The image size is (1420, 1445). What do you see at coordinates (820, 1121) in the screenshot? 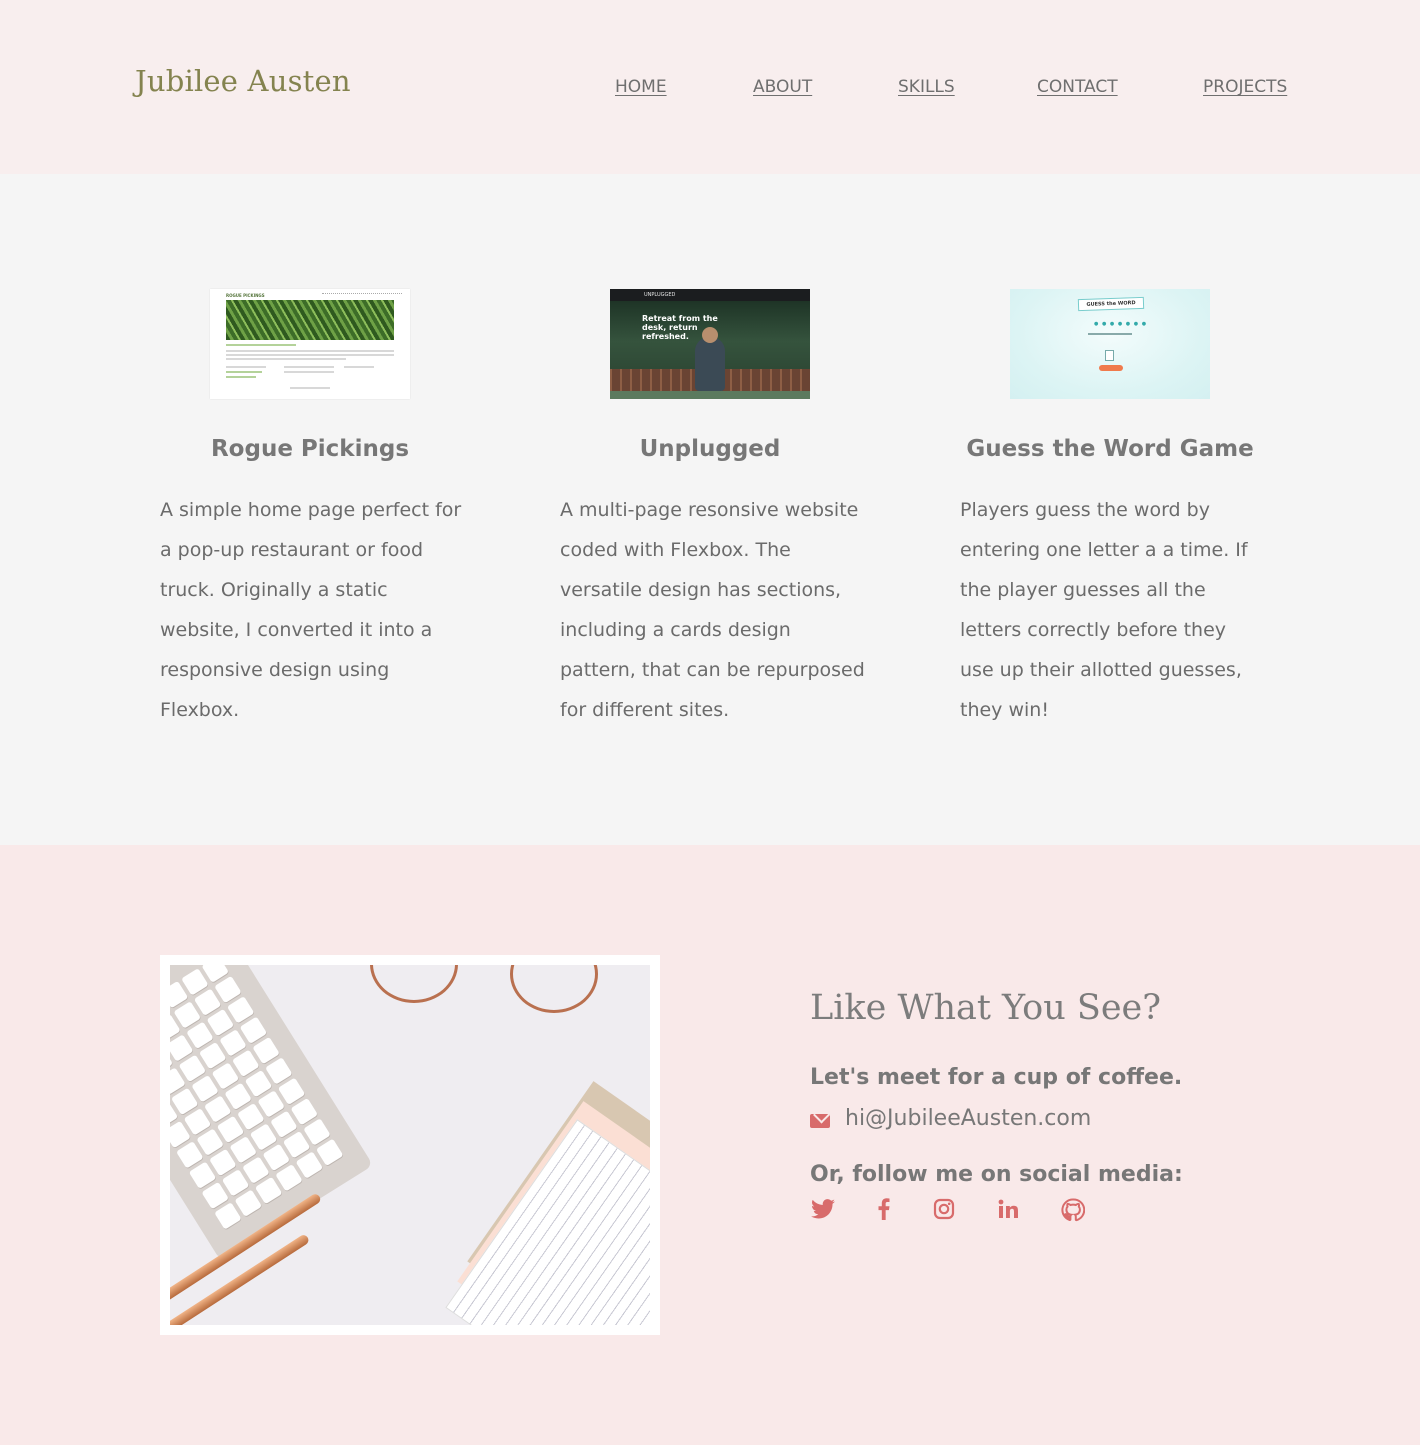
I see `envelope-icon` at bounding box center [820, 1121].